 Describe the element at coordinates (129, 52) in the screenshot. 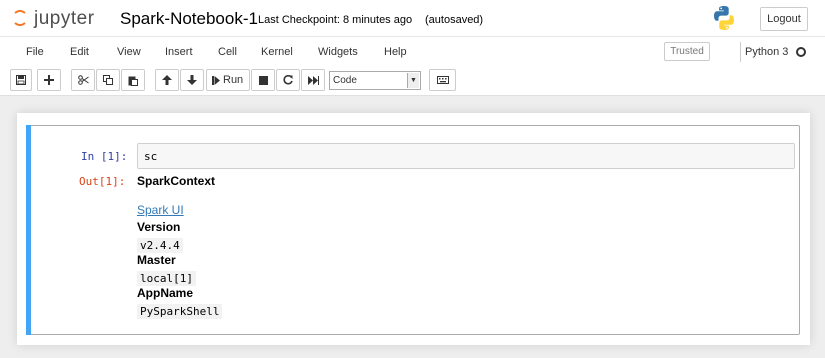

I see `menu-view: View` at that location.